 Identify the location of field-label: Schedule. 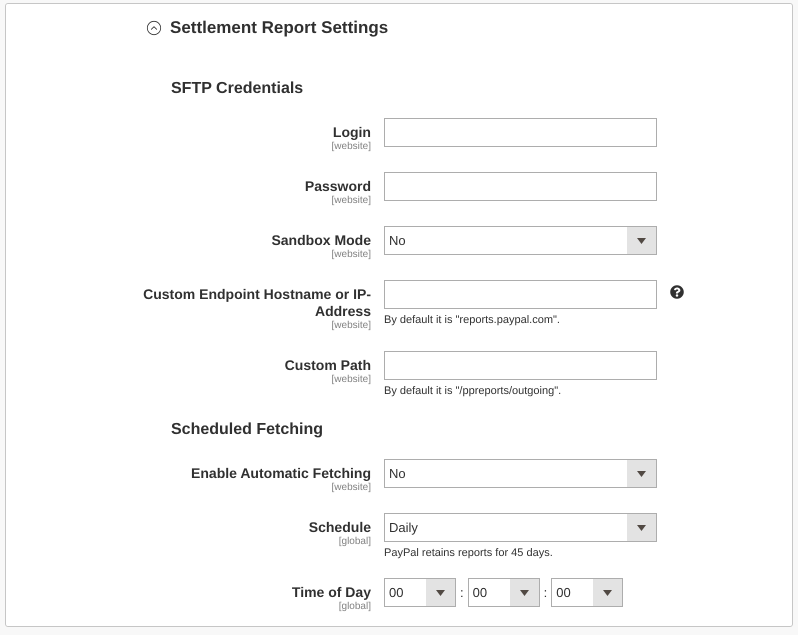
(339, 527).